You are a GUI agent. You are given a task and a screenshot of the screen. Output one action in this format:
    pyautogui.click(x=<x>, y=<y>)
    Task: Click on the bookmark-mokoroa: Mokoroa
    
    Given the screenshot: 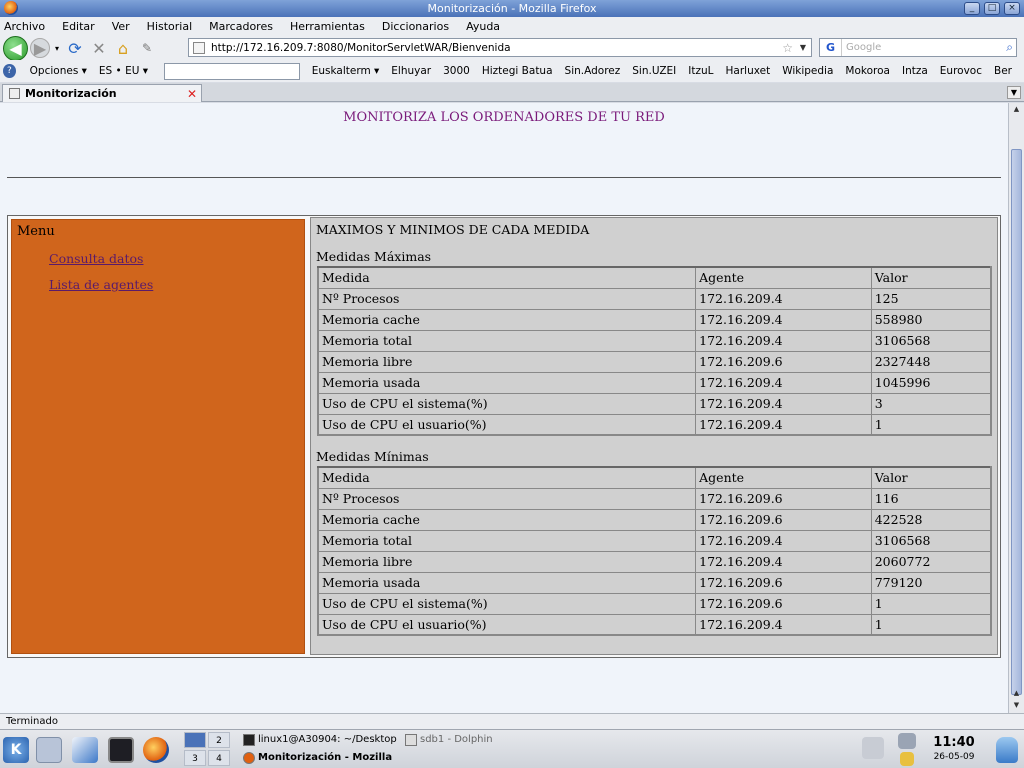 What is the action you would take?
    pyautogui.click(x=867, y=71)
    